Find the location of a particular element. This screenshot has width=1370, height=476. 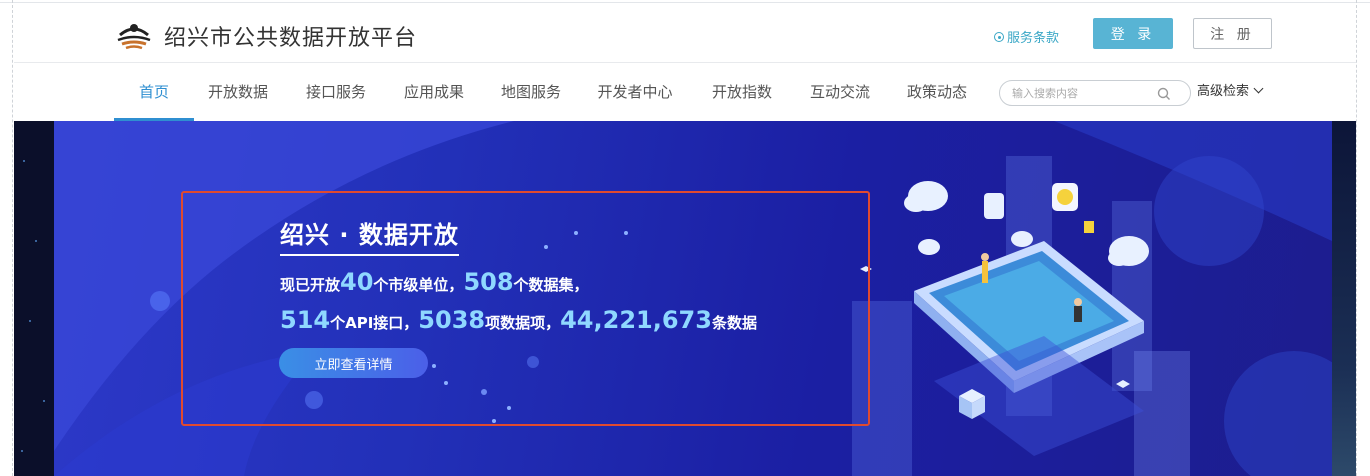

register-button: 注 册 is located at coordinates (1232, 33).